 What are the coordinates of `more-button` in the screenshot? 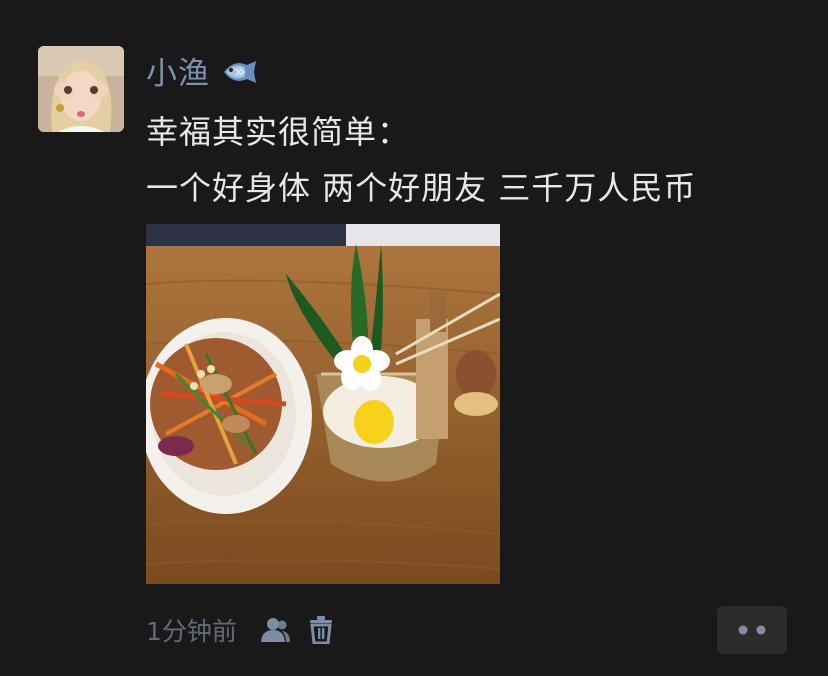 It's located at (752, 630).